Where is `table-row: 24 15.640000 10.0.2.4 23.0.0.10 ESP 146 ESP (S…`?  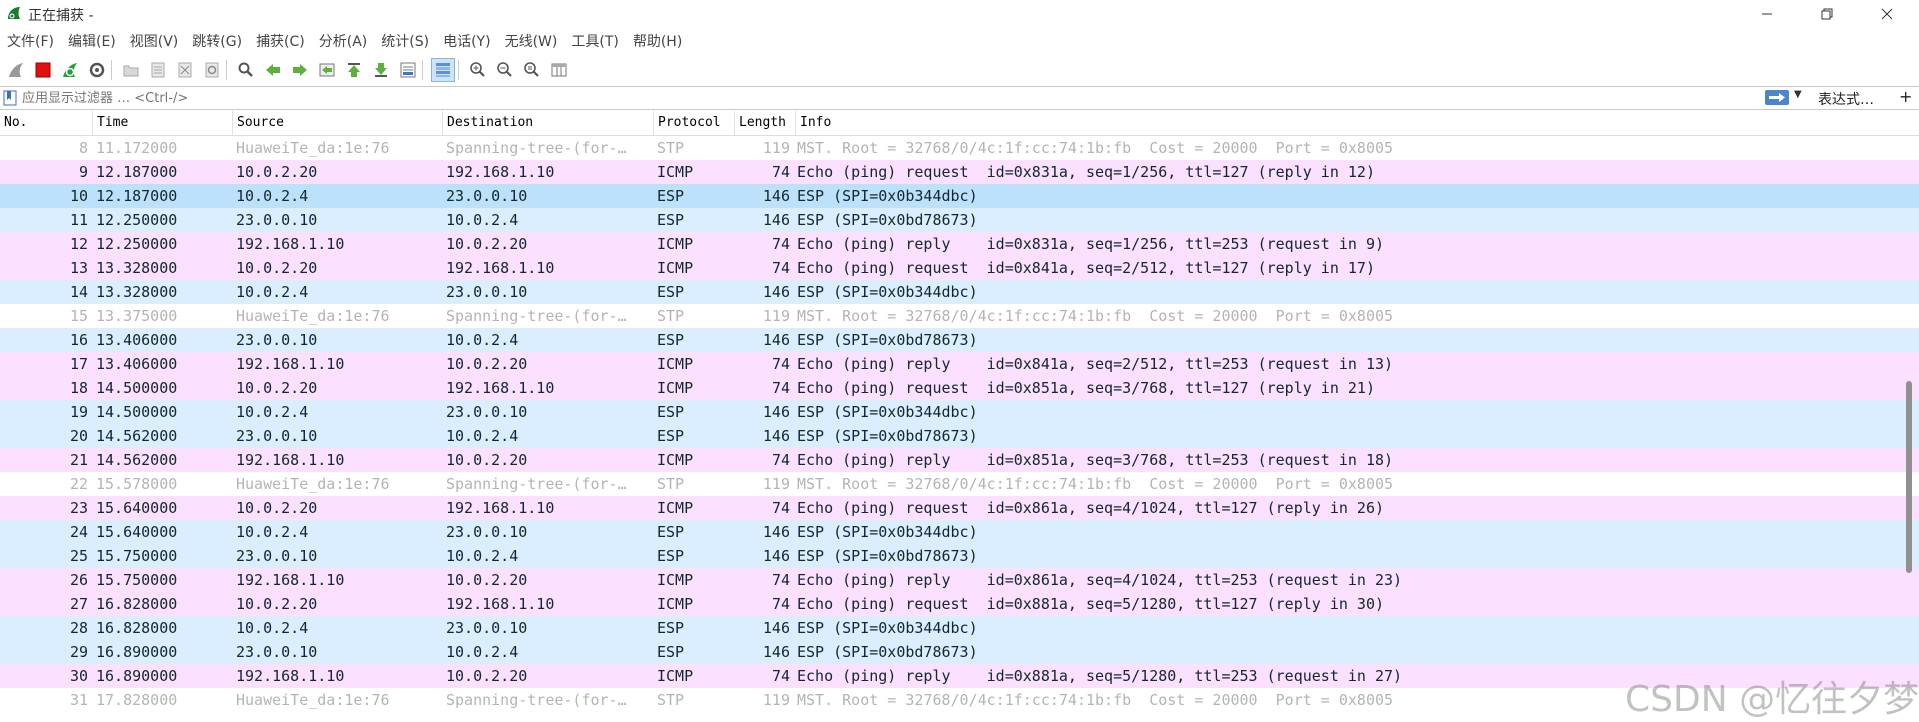
table-row: 24 15.640000 10.0.2.4 23.0.0.10 ESP 146 ESP (S… is located at coordinates (959, 532).